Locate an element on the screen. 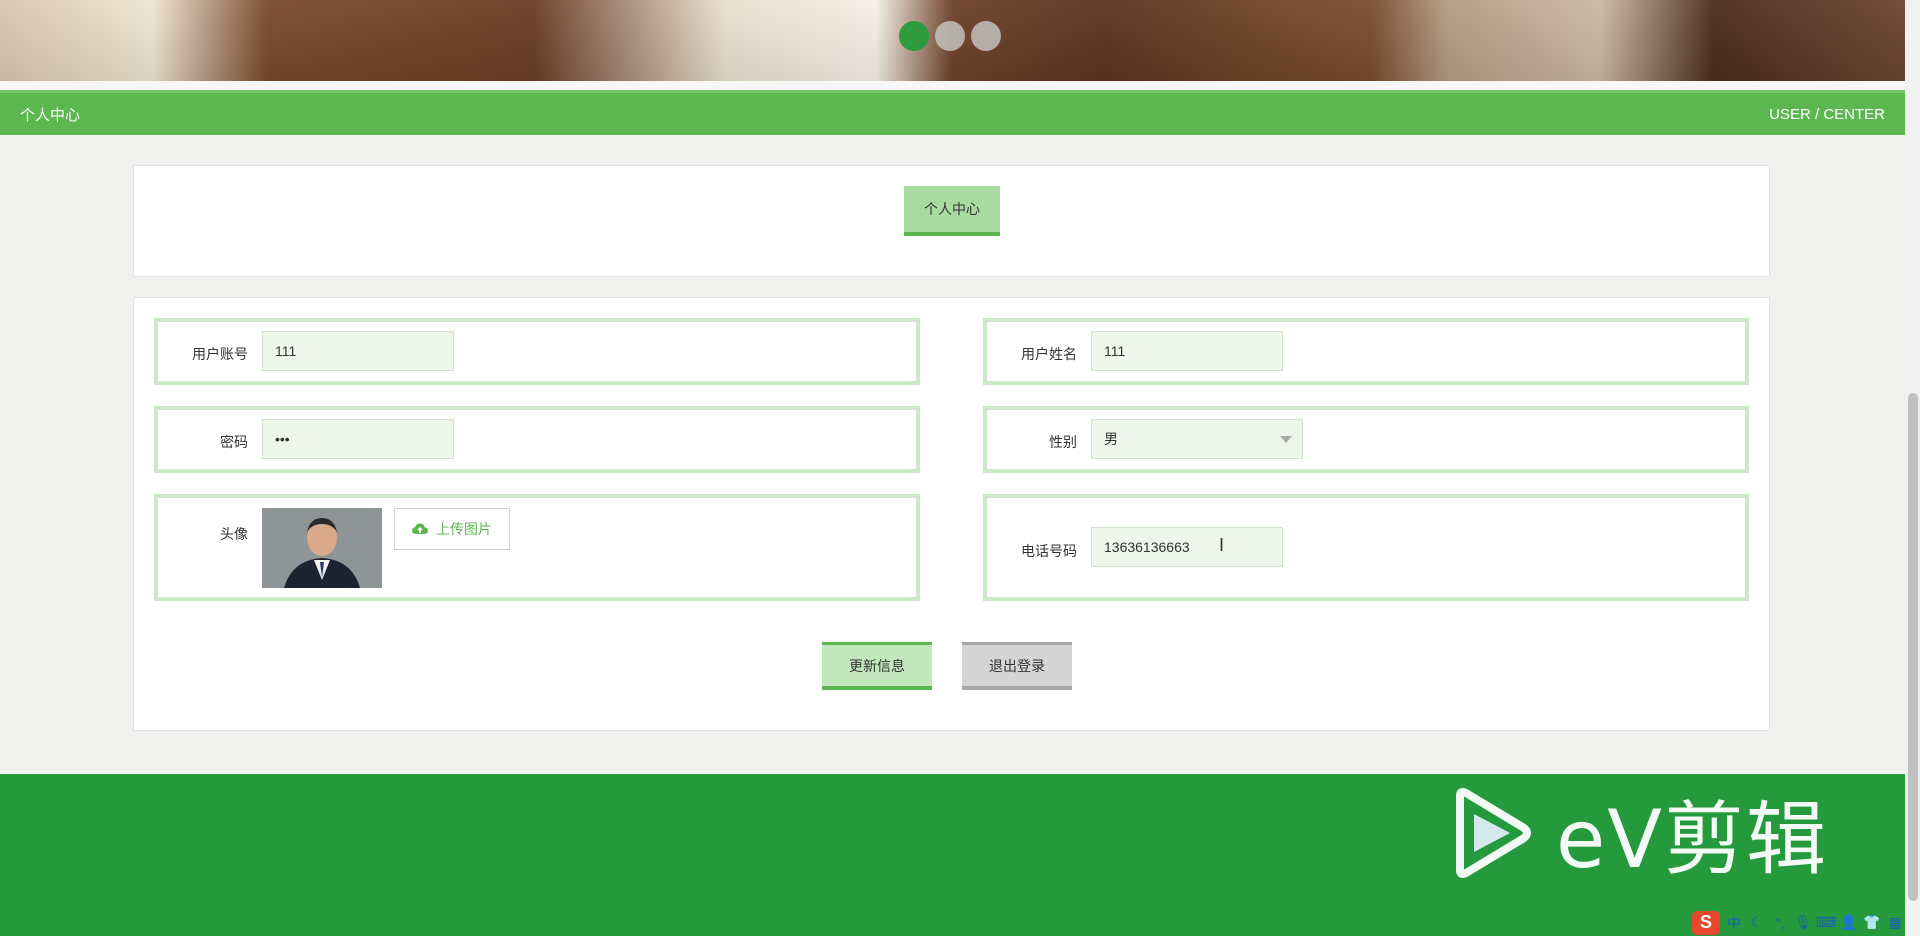 This screenshot has width=1920, height=936. phone-input: 13636136663 is located at coordinates (1187, 547).